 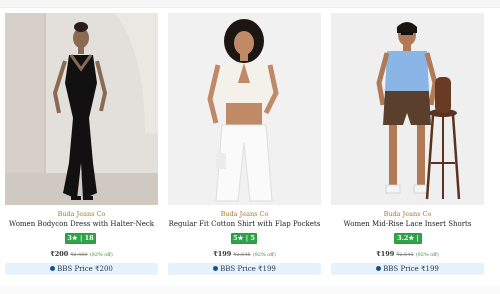 What do you see at coordinates (80, 238) in the screenshot?
I see `rating-badge: 3★ | 18` at bounding box center [80, 238].